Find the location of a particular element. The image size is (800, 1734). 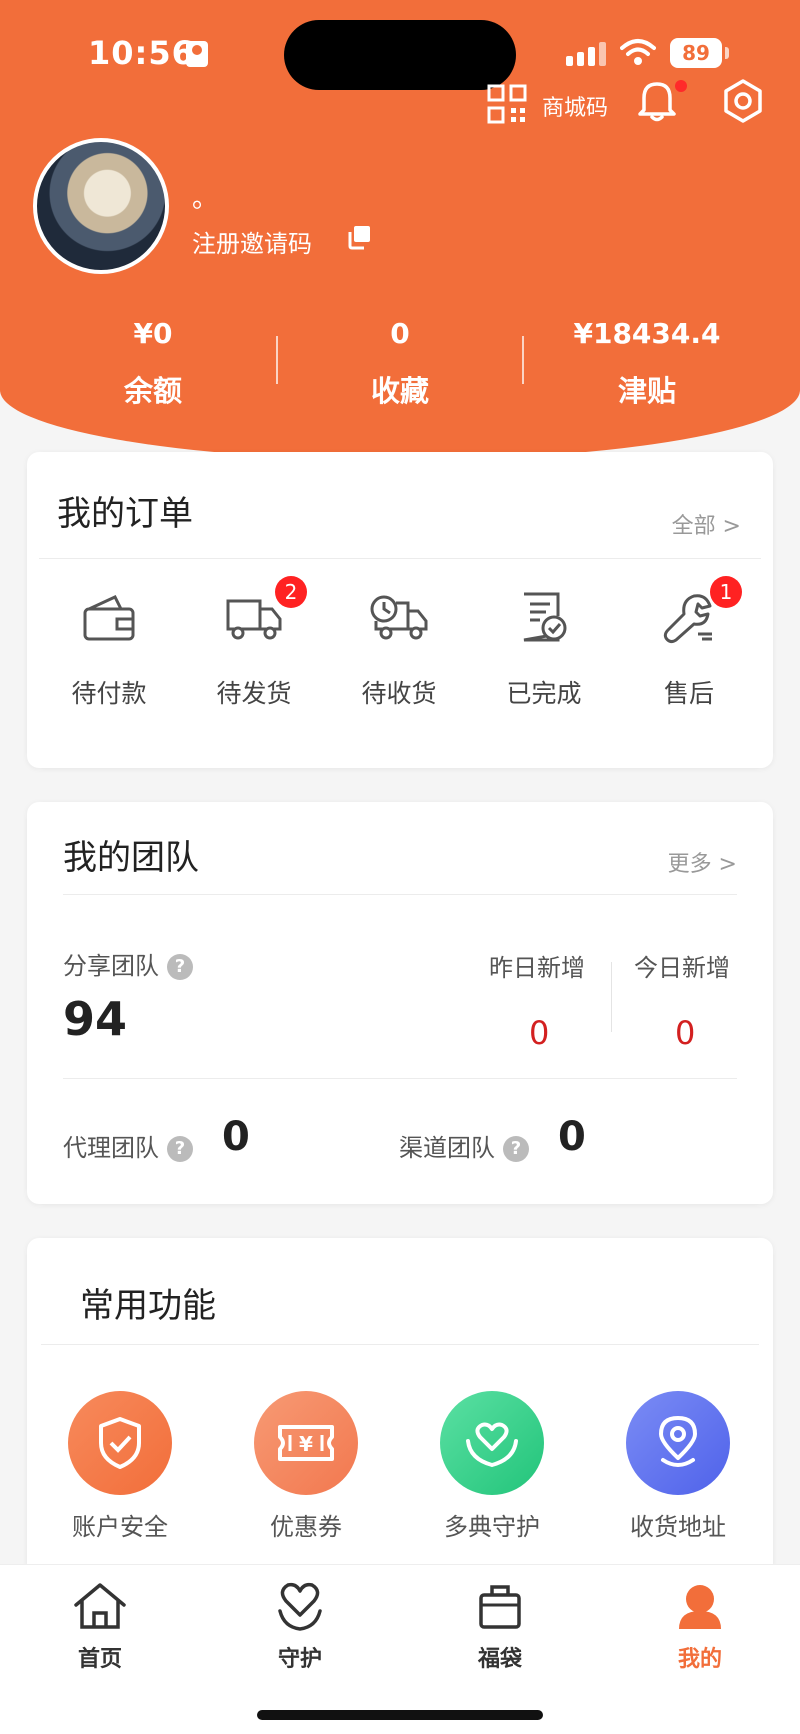

stat-allowance-label: 津贴 is located at coordinates (646, 391).